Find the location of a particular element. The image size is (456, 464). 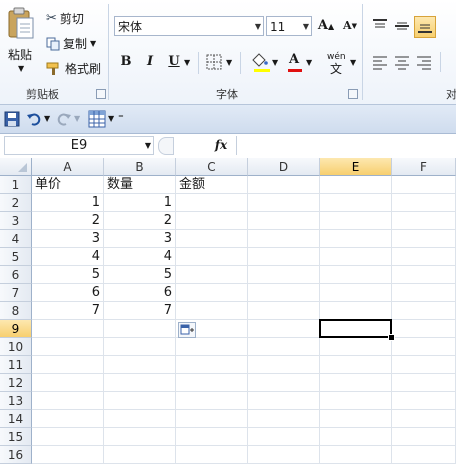

cell-e12 is located at coordinates (356, 383).